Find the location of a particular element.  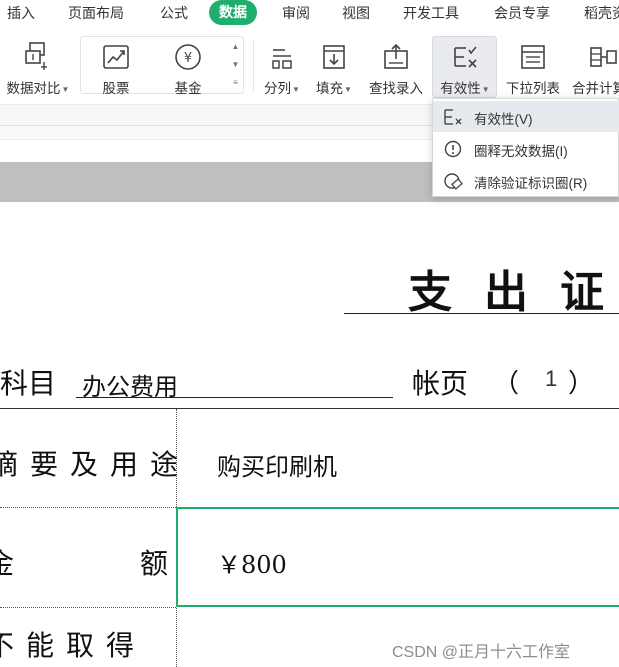

subject-label: 科目 is located at coordinates (28, 383).